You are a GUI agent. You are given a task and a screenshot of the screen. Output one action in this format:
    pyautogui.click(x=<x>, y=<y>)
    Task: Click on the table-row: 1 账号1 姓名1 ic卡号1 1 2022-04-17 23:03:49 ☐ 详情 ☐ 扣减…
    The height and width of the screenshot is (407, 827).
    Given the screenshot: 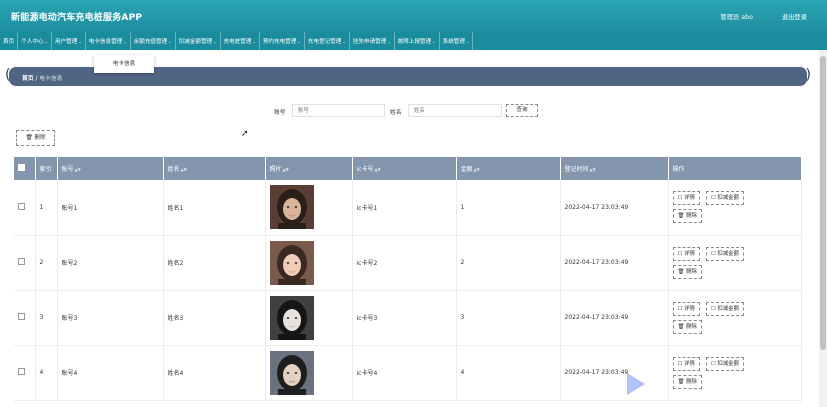 What is the action you would take?
    pyautogui.click(x=408, y=208)
    